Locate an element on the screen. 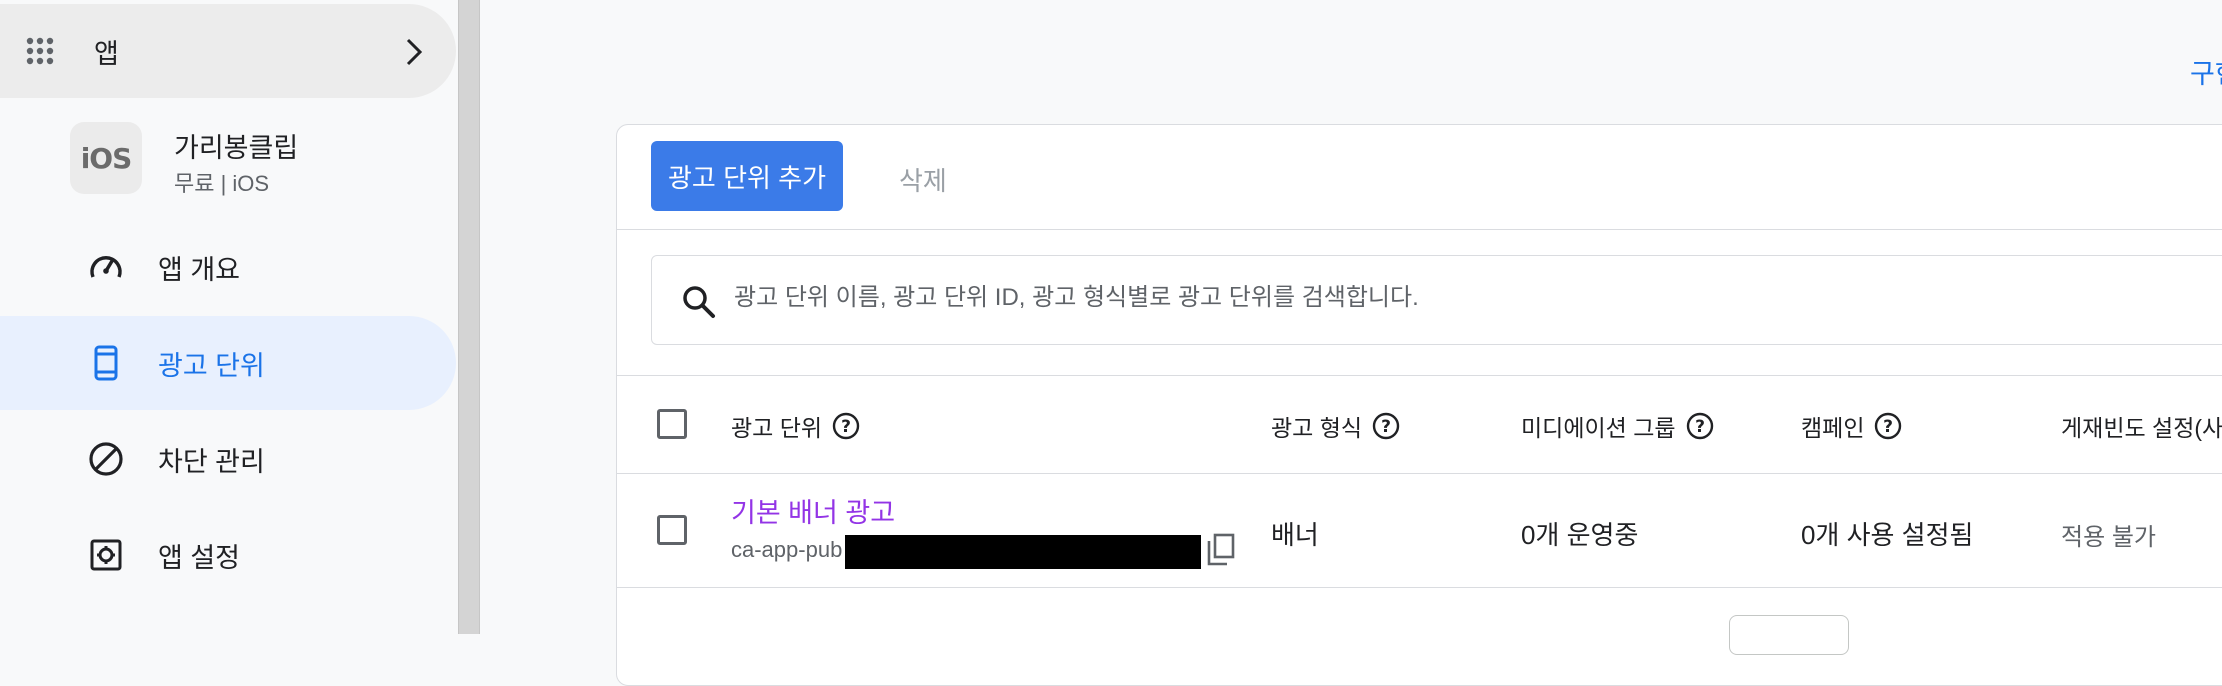  gauge-icon is located at coordinates (106, 267).